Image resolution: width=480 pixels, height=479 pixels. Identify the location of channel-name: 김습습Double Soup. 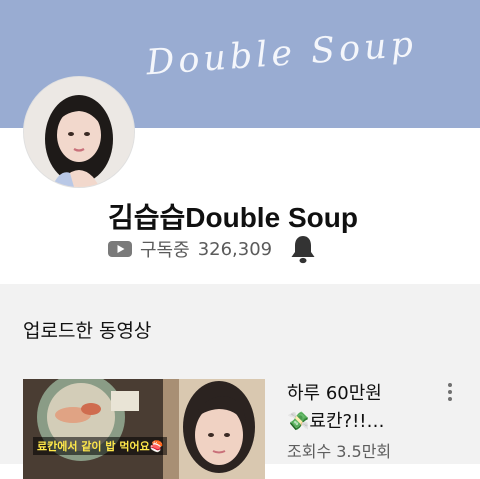
(233, 217).